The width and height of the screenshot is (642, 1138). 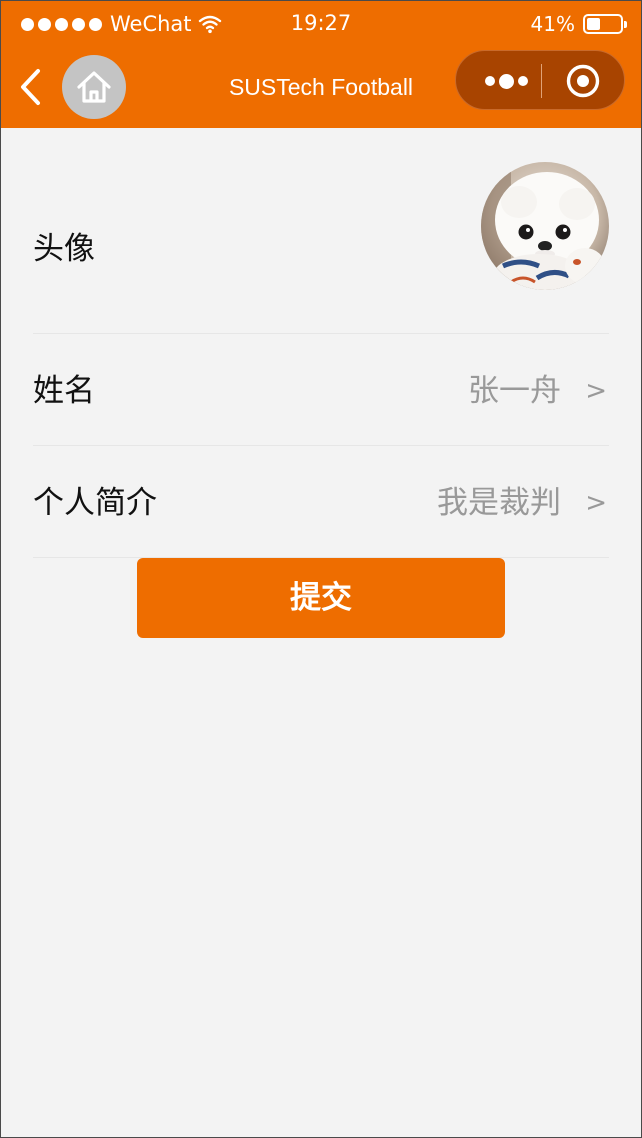 I want to click on name-label: 姓名, so click(x=64, y=391).